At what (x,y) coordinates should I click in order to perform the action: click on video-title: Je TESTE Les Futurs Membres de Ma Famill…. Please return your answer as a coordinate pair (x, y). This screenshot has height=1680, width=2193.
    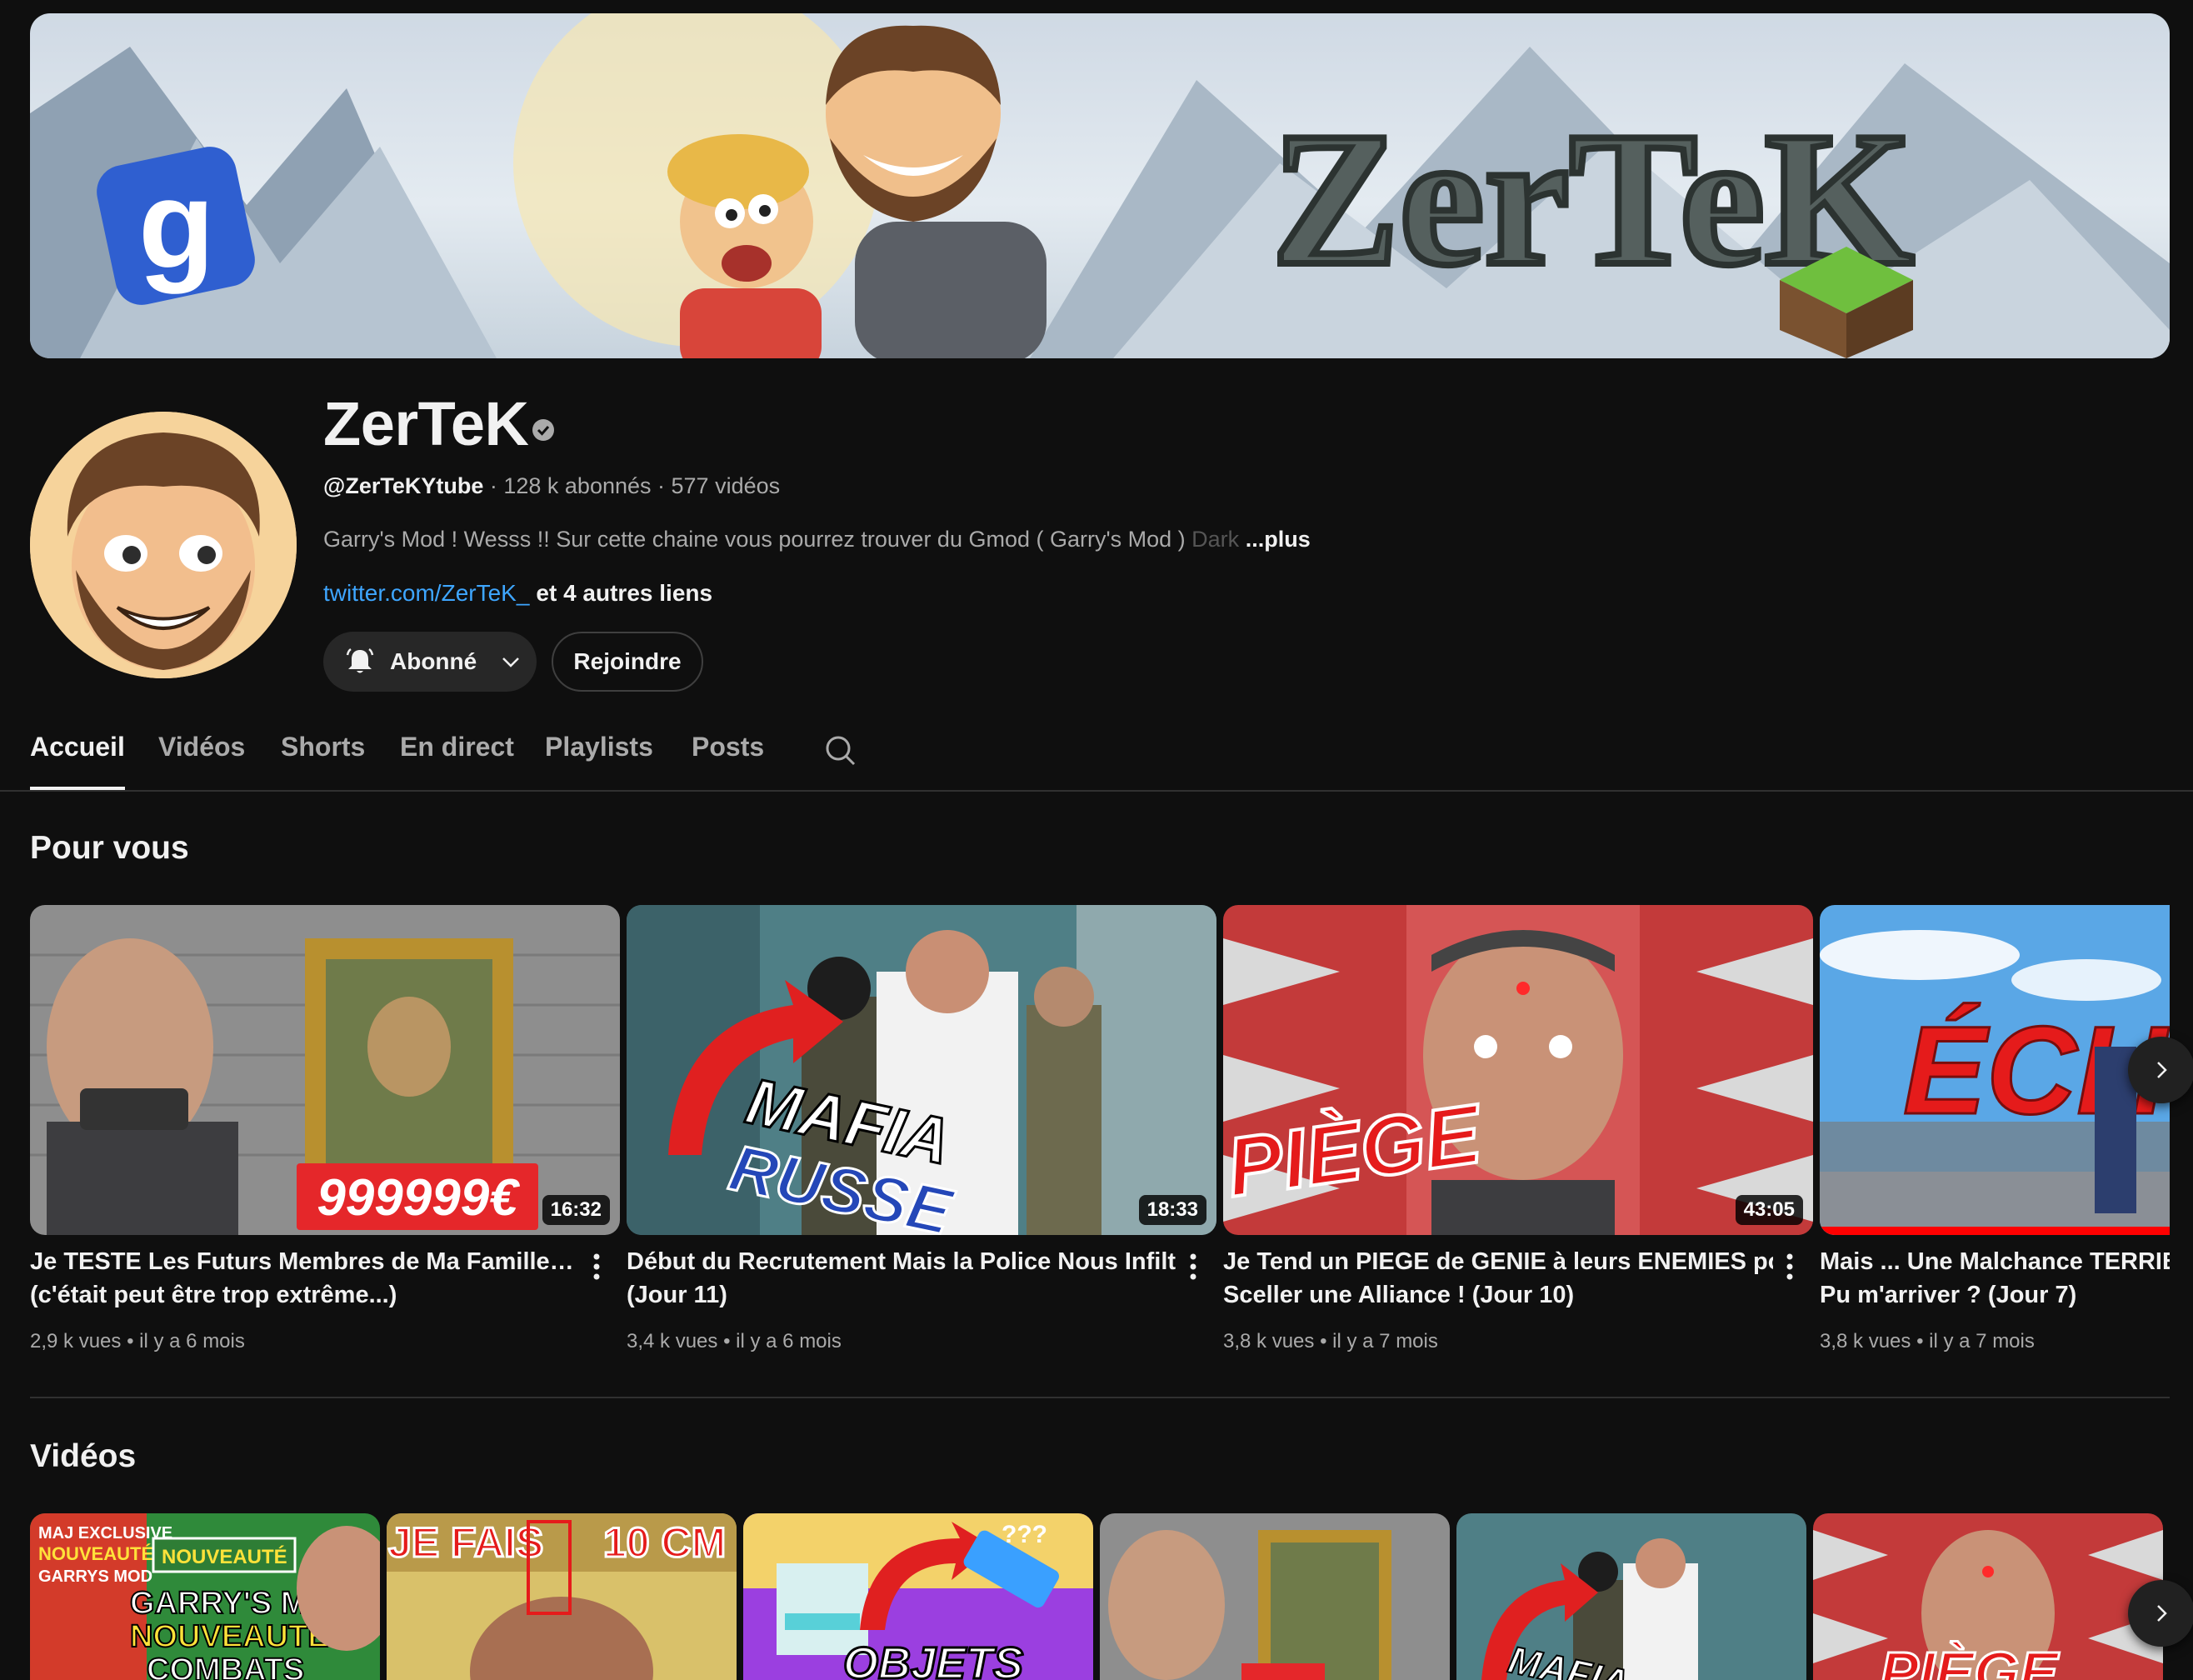
    Looking at the image, I should click on (305, 1278).